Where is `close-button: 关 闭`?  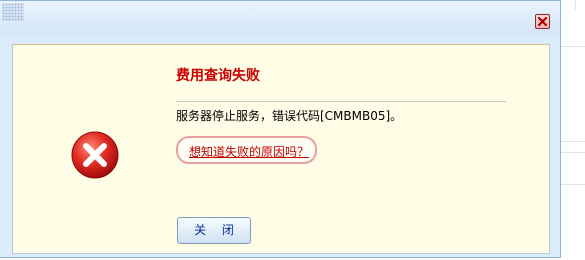
close-button: 关 闭 is located at coordinates (214, 230).